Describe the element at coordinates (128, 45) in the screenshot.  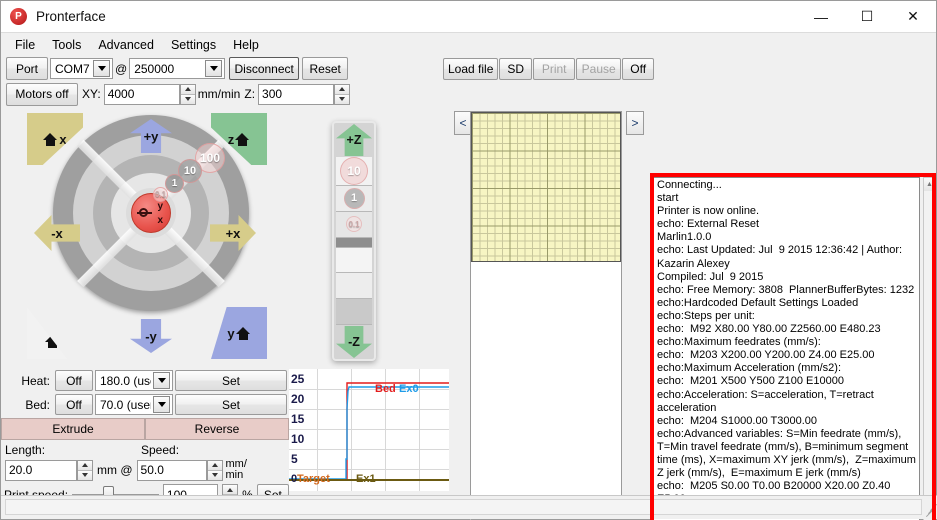
I see `menu-item-advanced: Advanced` at that location.